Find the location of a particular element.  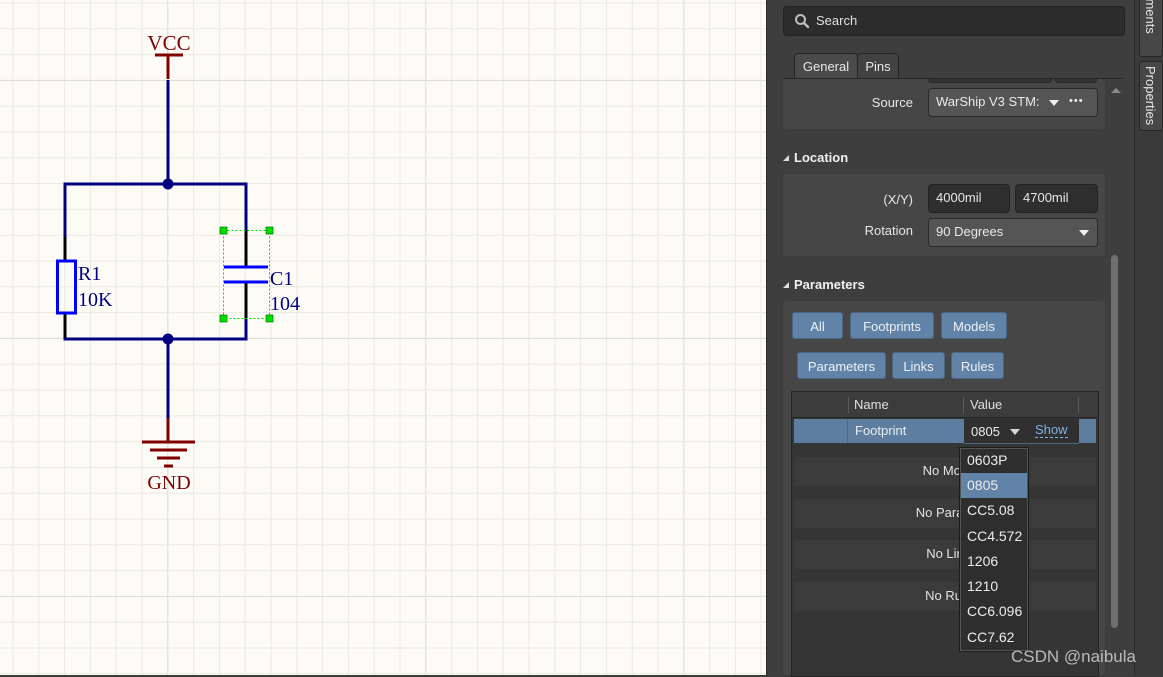

side-tab-strip: Comments Properties is located at coordinates (1148, 337).